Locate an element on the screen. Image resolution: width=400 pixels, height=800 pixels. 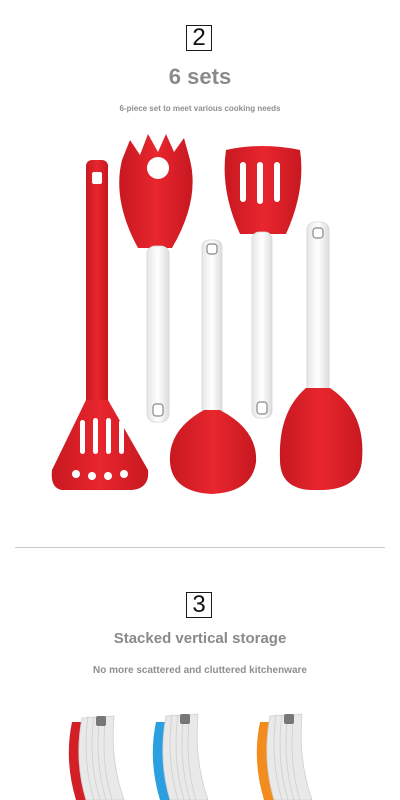
section-divider is located at coordinates (200, 547).